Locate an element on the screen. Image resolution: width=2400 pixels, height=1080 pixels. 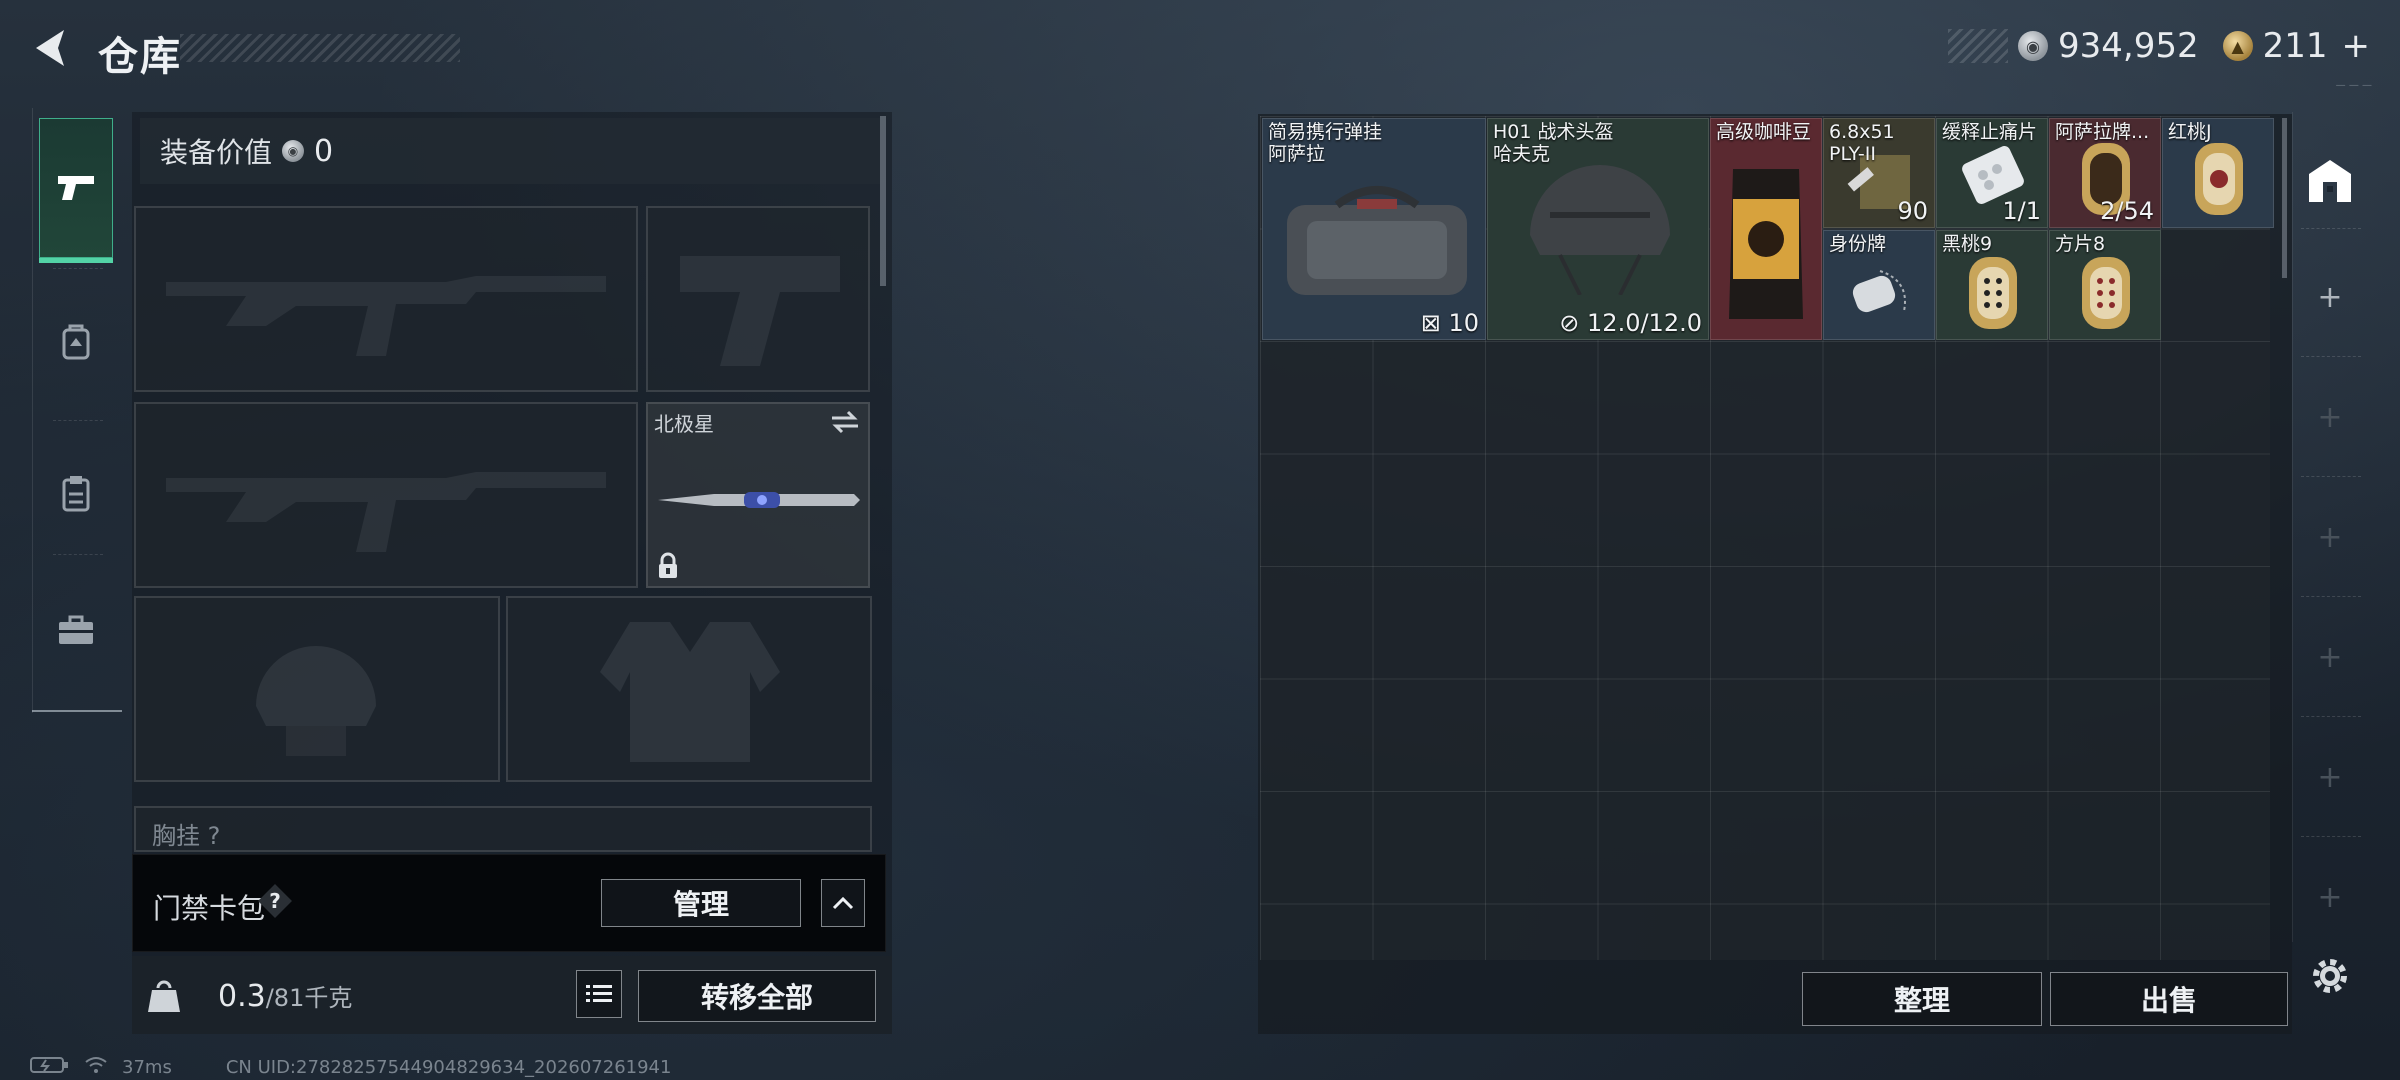
item-painkillers: 缓释止痛片 1/1 is located at coordinates (1992, 173).